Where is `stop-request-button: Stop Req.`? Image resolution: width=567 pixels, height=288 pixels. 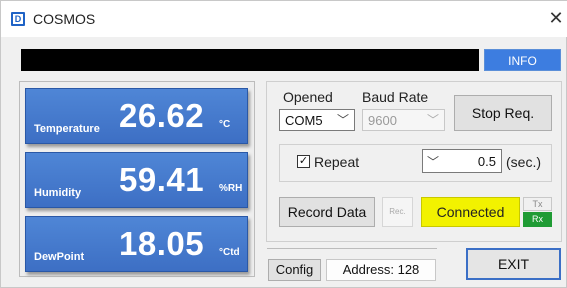
stop-request-button: Stop Req. is located at coordinates (503, 113).